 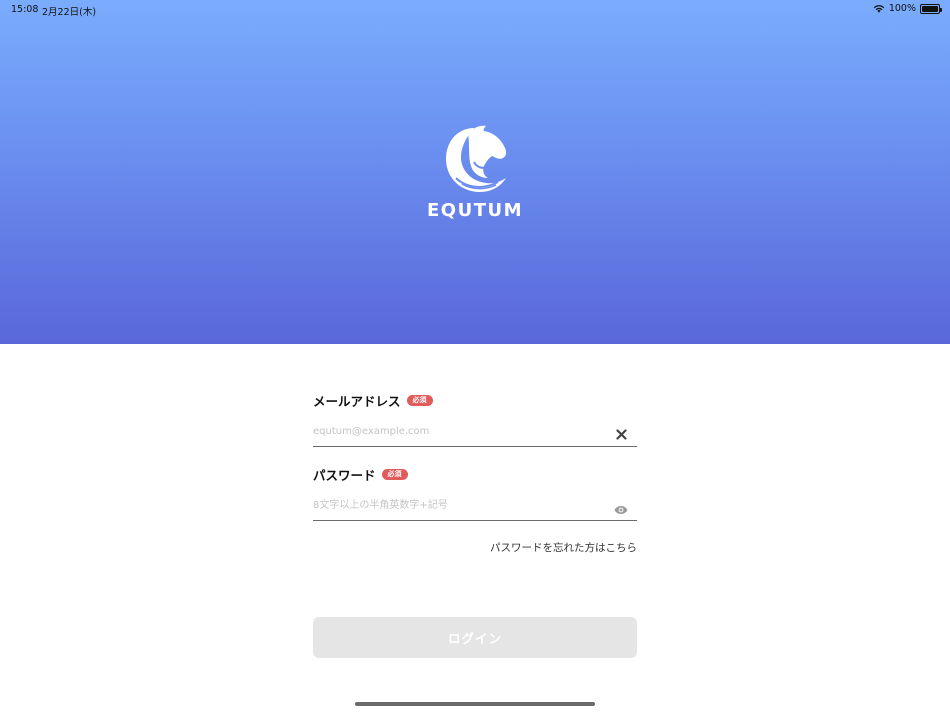 What do you see at coordinates (621, 509) in the screenshot?
I see `eye-icon` at bounding box center [621, 509].